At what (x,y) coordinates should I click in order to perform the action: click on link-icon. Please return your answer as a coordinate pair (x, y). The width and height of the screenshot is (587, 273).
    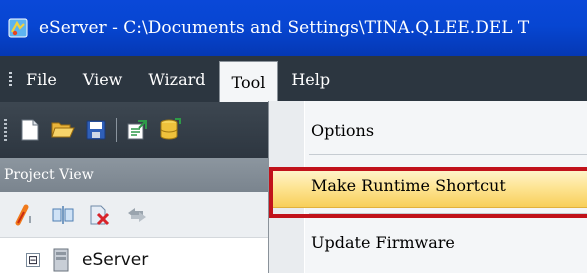
    Looking at the image, I should click on (23, 214).